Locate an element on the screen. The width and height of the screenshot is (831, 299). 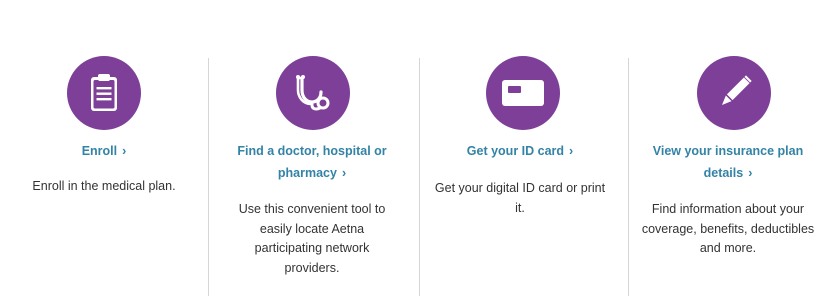
clipboard-icon is located at coordinates (104, 92).